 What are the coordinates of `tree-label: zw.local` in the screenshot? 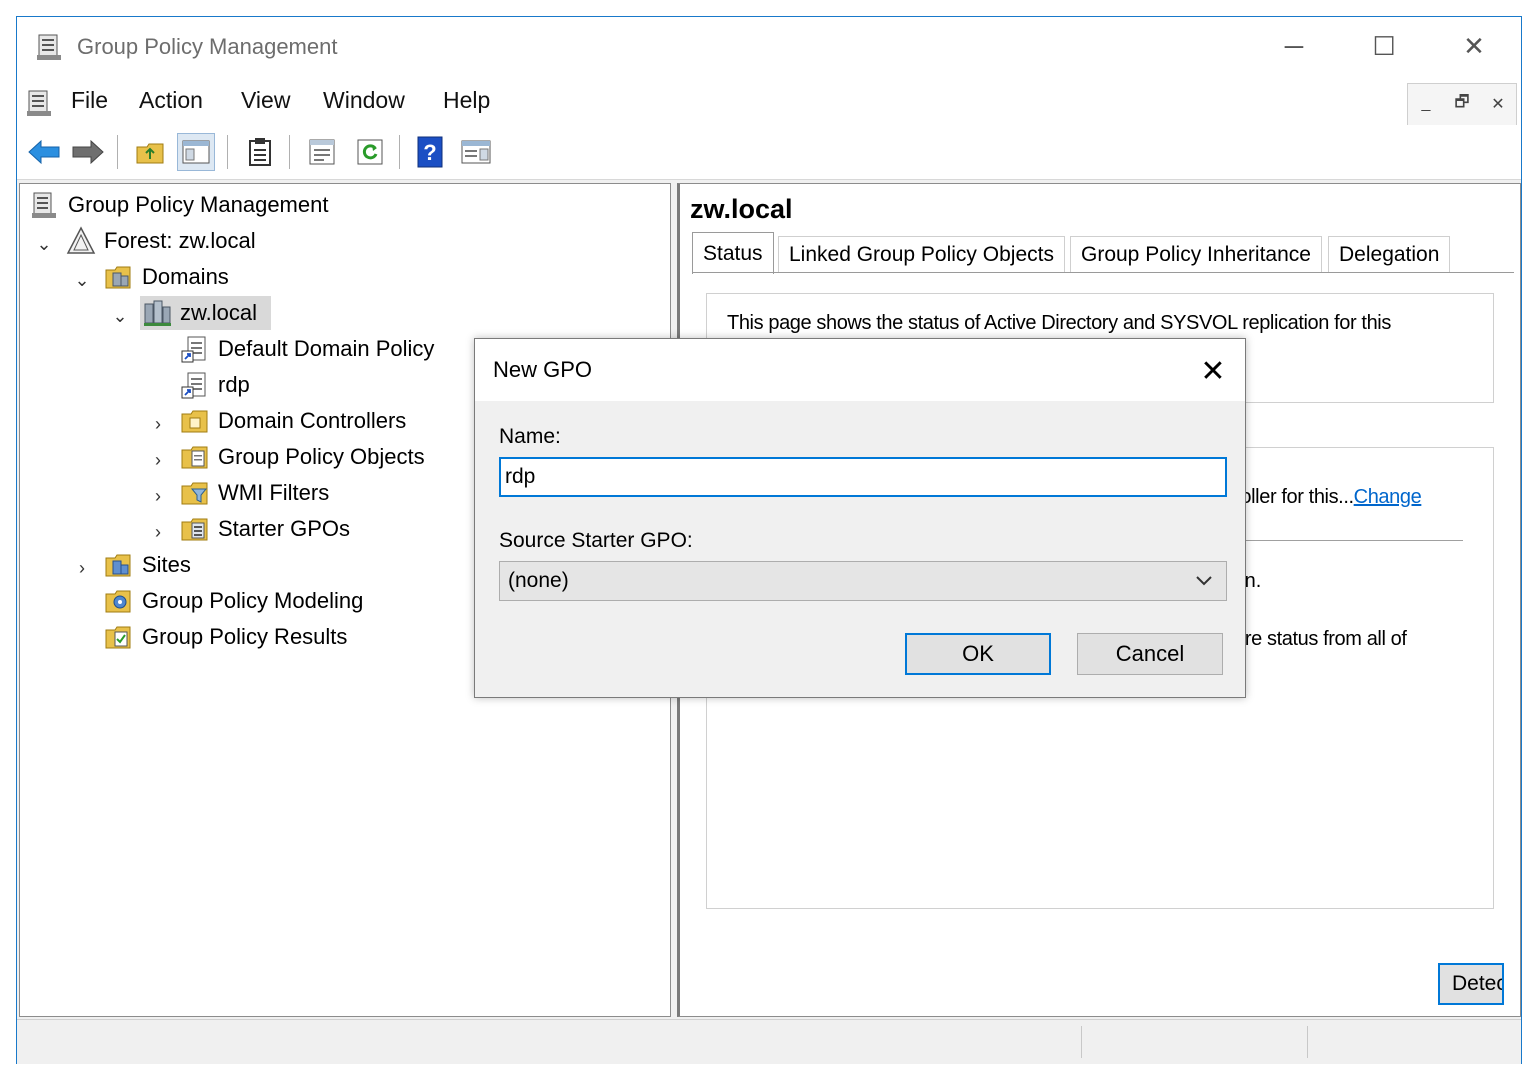 It's located at (219, 312).